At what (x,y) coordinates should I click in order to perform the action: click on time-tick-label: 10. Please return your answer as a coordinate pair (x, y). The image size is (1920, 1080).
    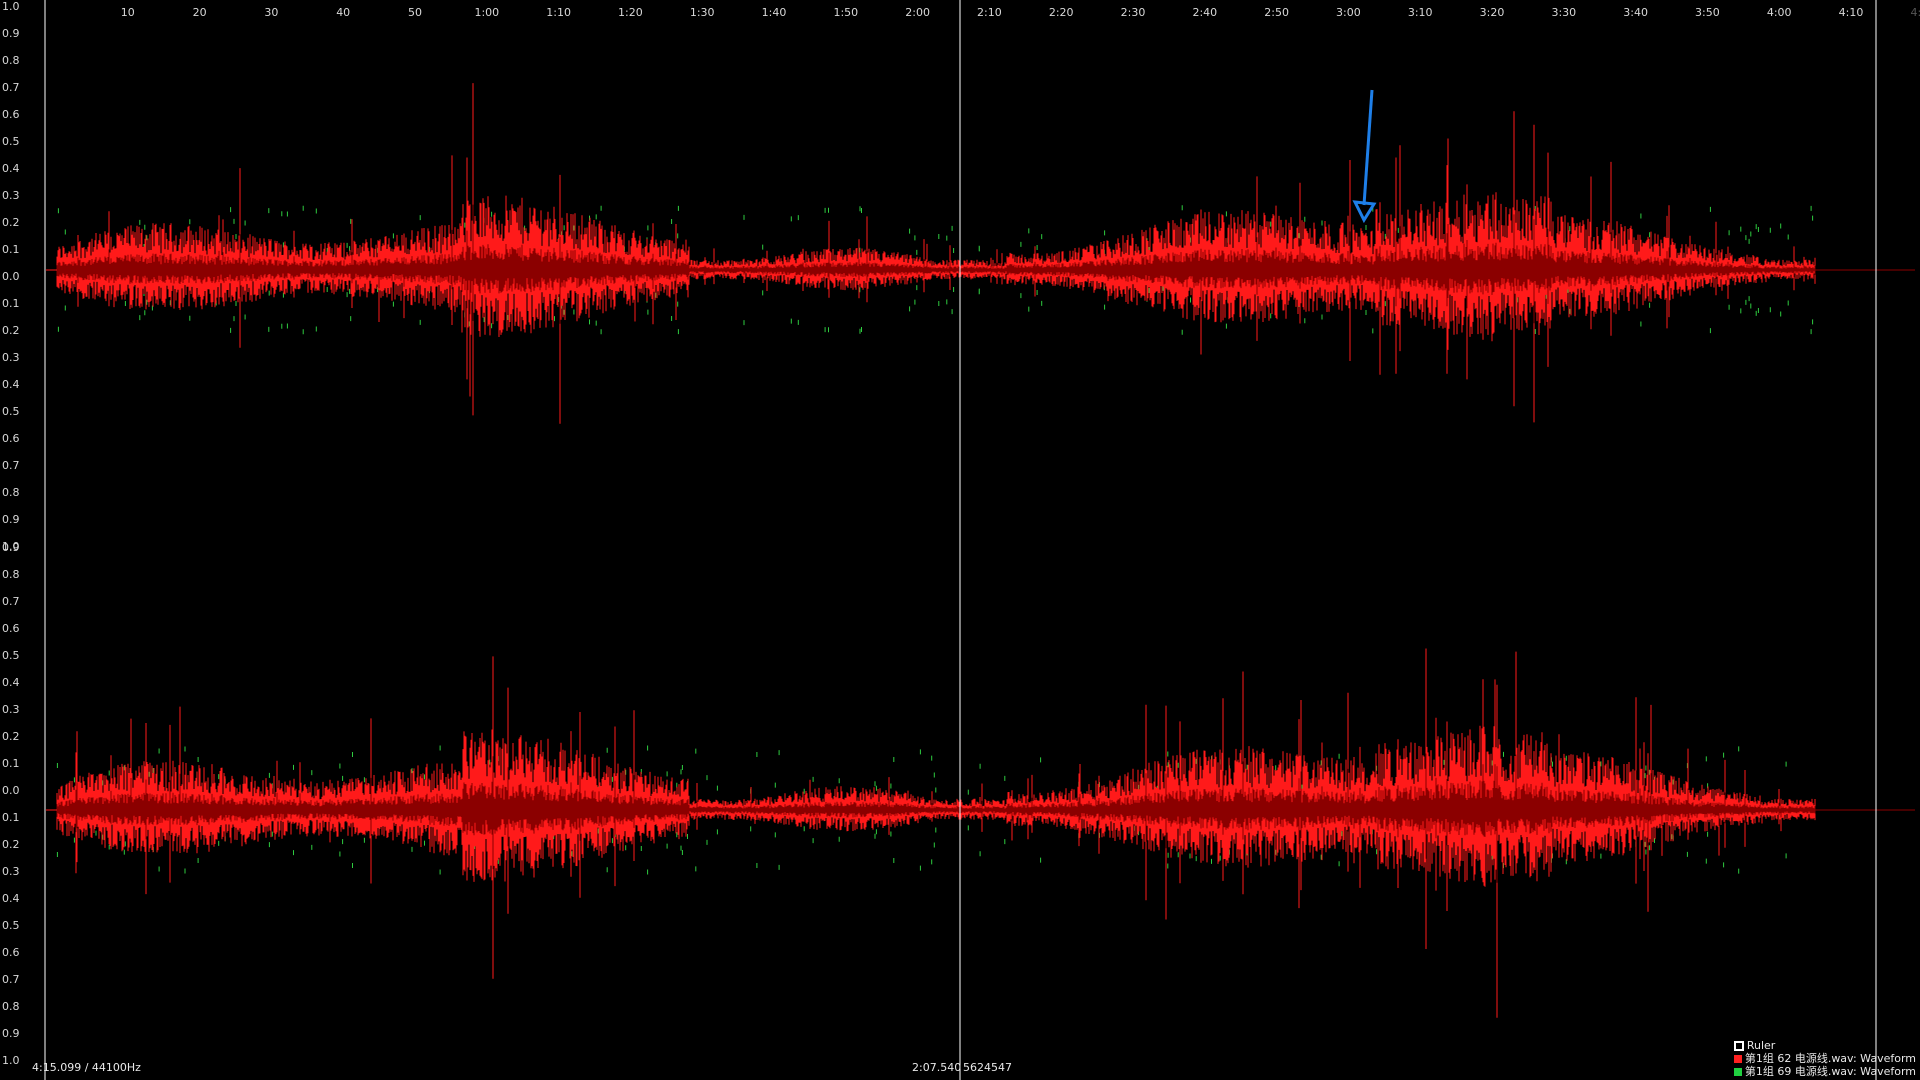
    Looking at the image, I should click on (127, 12).